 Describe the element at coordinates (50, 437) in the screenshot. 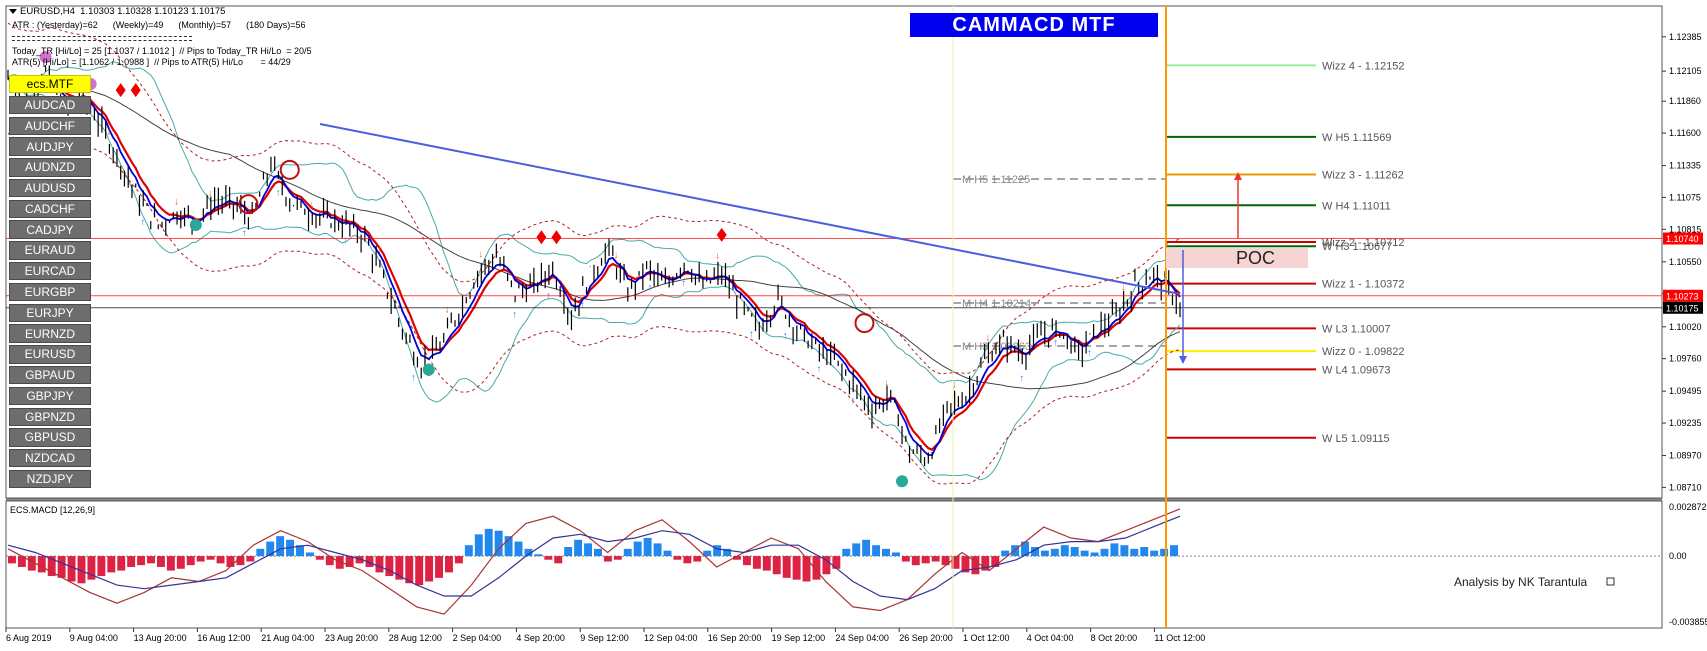

I see `symbol-button-gbpusd: GBPUSD` at that location.